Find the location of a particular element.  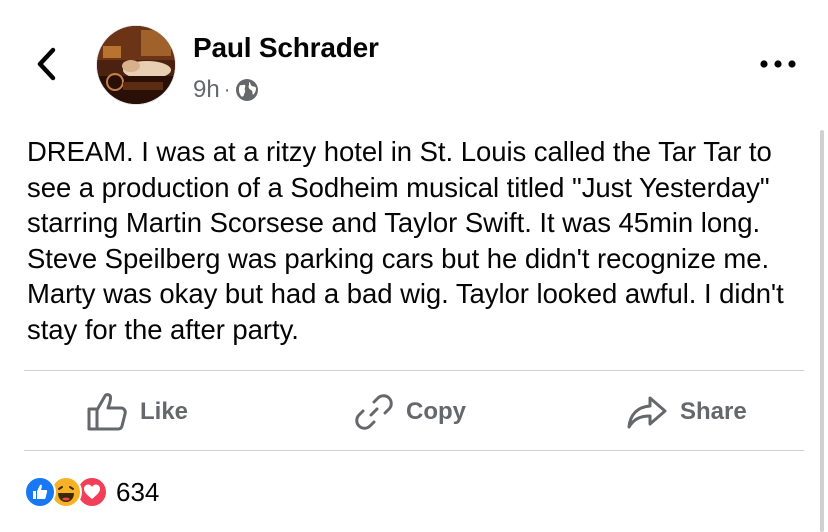

avatar is located at coordinates (136, 65).